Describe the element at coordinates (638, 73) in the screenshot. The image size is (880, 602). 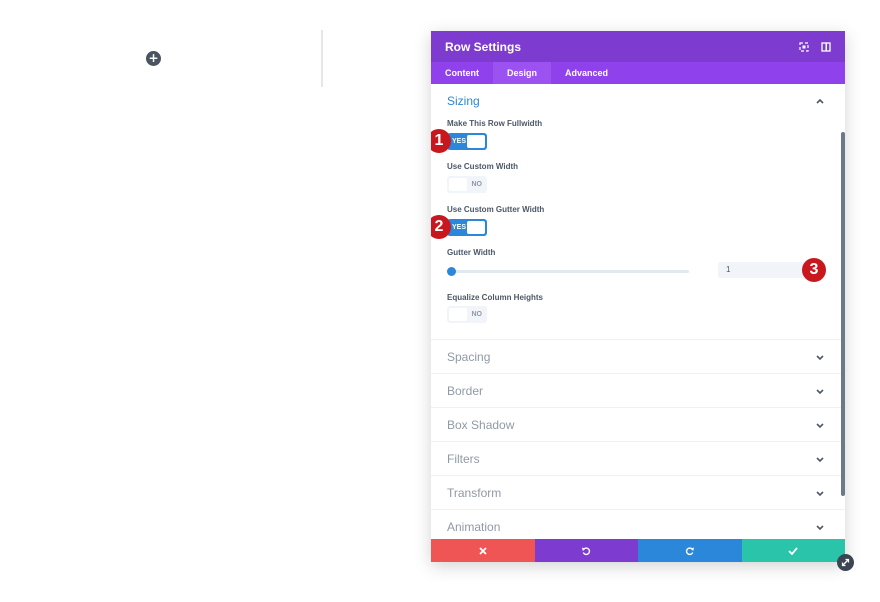
I see `panel-tabs: Content Design Advanced` at that location.